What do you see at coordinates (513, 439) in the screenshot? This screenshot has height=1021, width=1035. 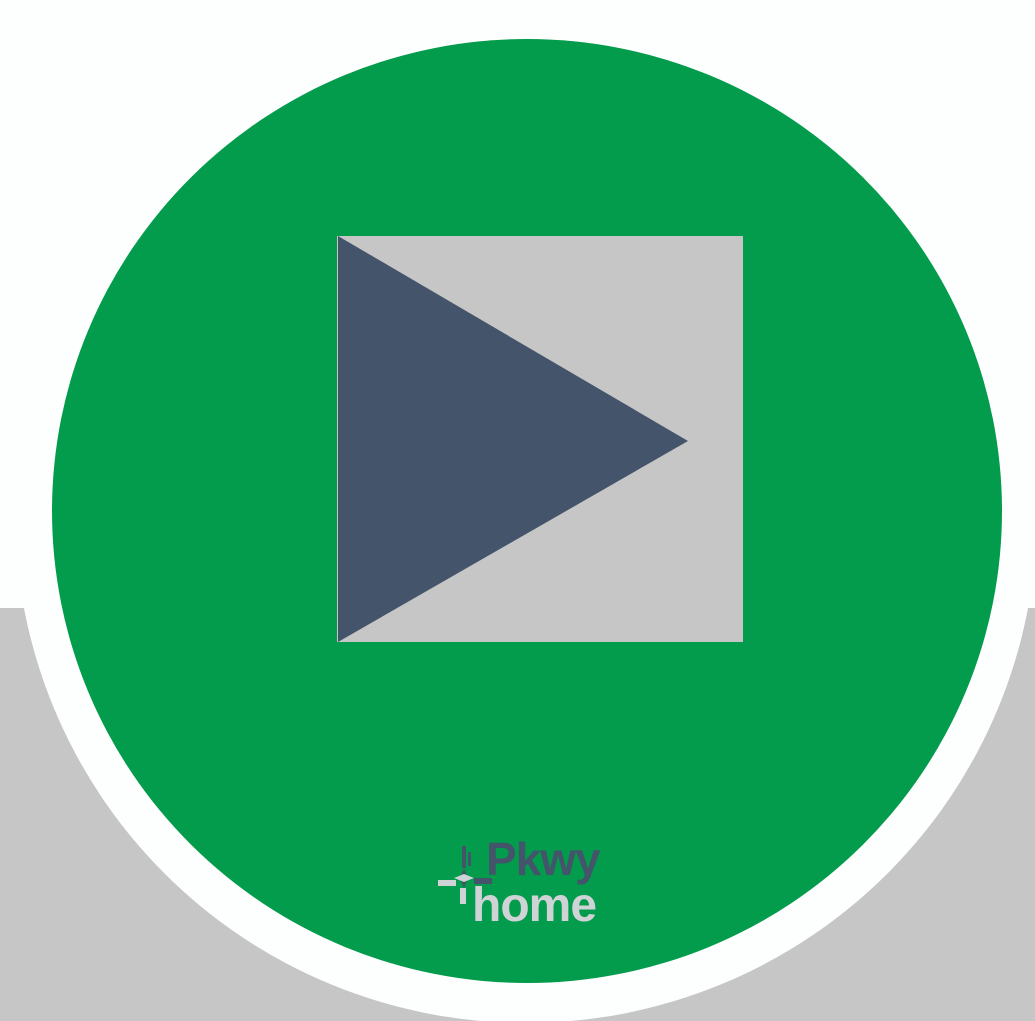 I see `play-icon` at bounding box center [513, 439].